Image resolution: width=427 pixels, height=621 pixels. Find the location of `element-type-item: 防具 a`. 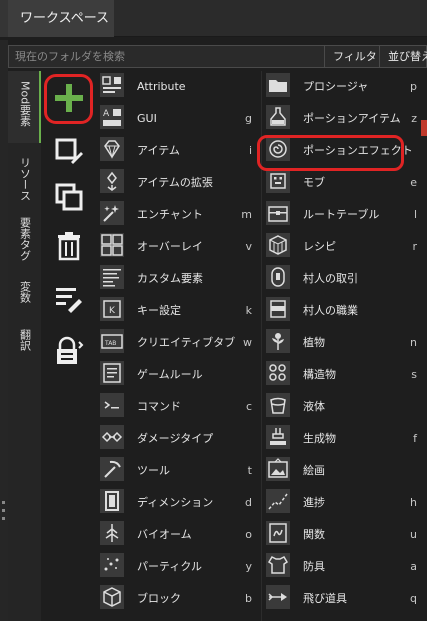

element-type-item: 防具 a is located at coordinates (344, 567).